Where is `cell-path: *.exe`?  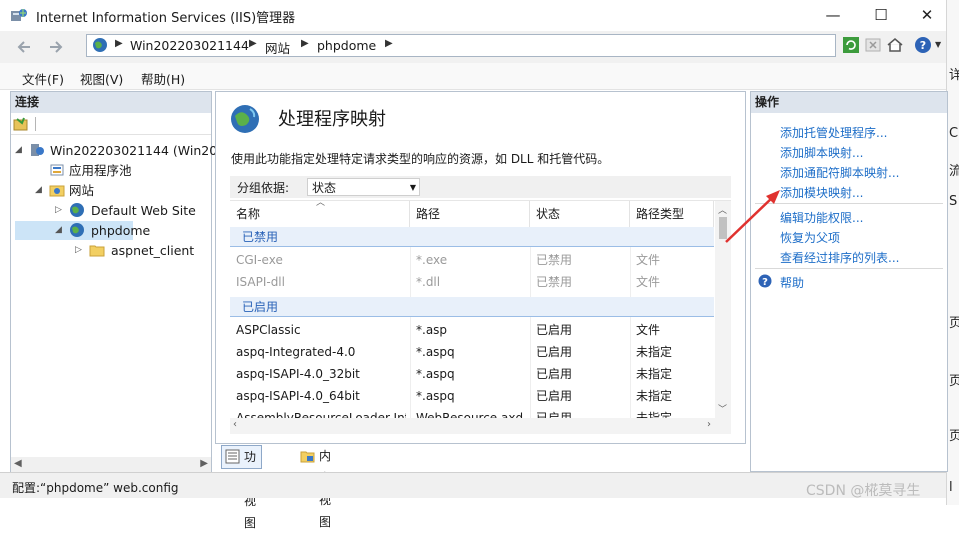
cell-path: *.exe is located at coordinates (432, 260).